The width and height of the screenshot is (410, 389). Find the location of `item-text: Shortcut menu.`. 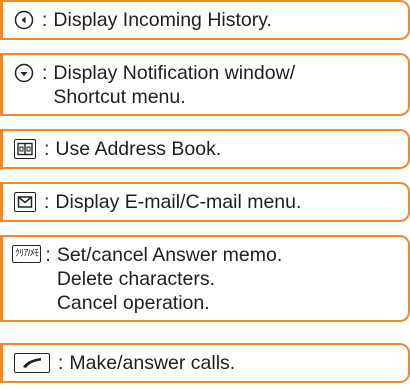

item-text: Shortcut menu. is located at coordinates (119, 97).